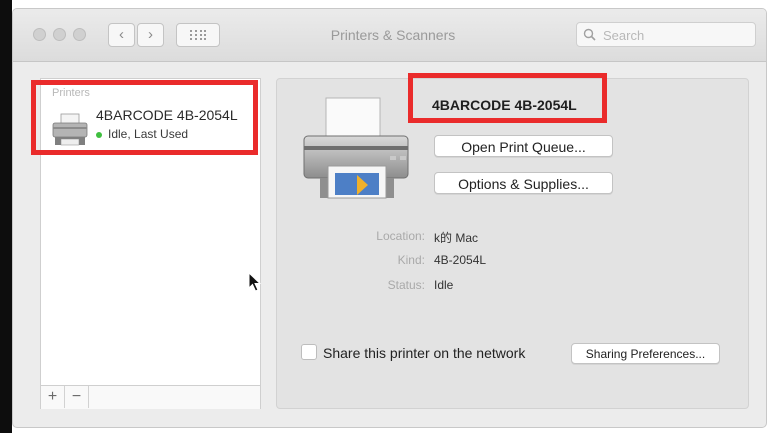 The height and width of the screenshot is (433, 777). I want to click on search-input, so click(678, 35).